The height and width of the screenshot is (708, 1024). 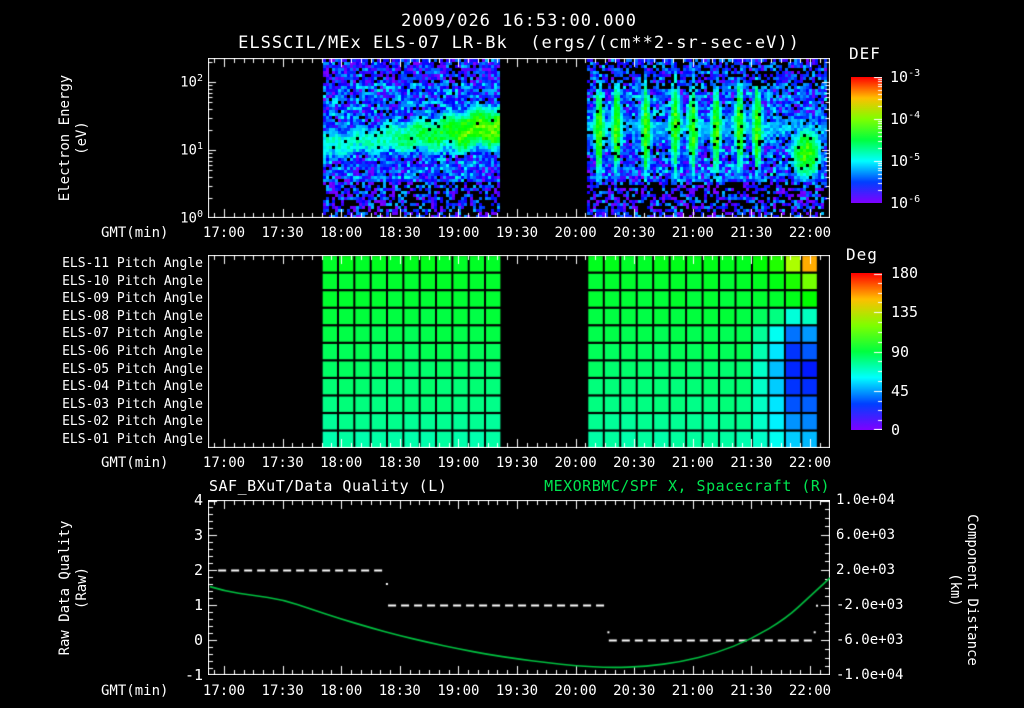 What do you see at coordinates (193, 675) in the screenshot?
I see `quality-y-tick-label: -1` at bounding box center [193, 675].